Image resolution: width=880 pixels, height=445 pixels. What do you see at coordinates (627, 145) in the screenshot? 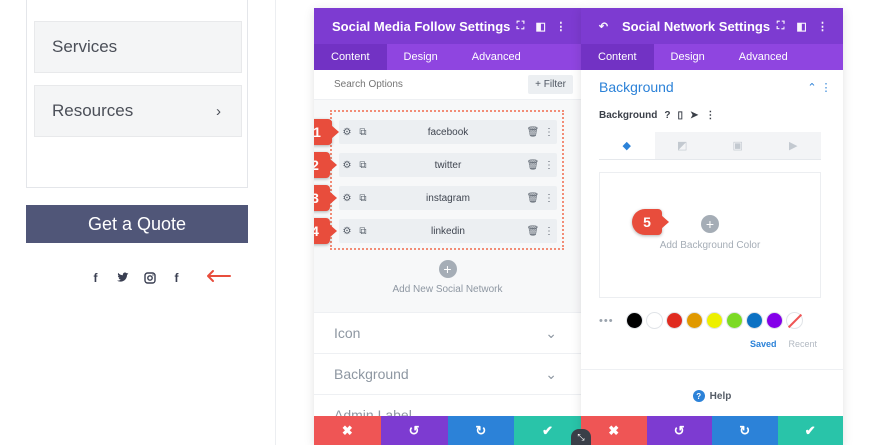
I see `color-fill-icon: ◆` at bounding box center [627, 145].